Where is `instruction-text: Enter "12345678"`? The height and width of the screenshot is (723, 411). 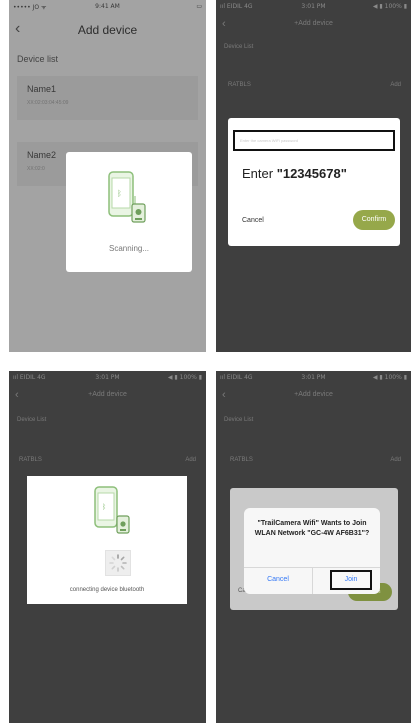
instruction-text: Enter "12345678" is located at coordinates (294, 173).